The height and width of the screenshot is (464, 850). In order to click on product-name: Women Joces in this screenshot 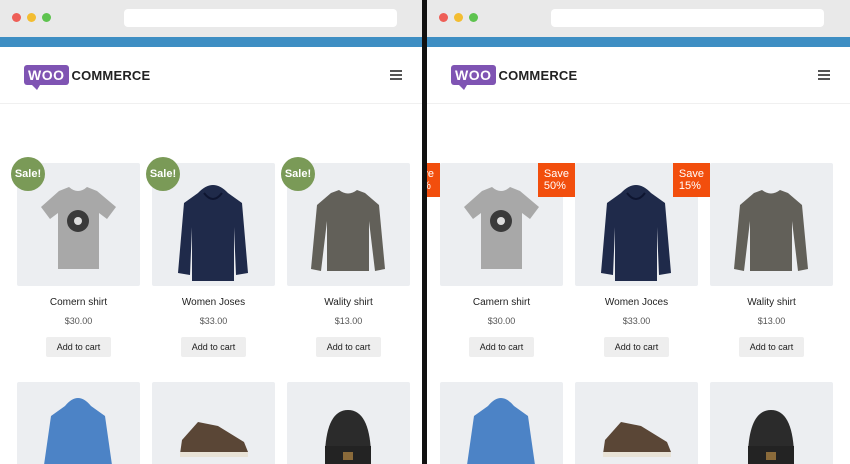, I will do `click(636, 302)`.